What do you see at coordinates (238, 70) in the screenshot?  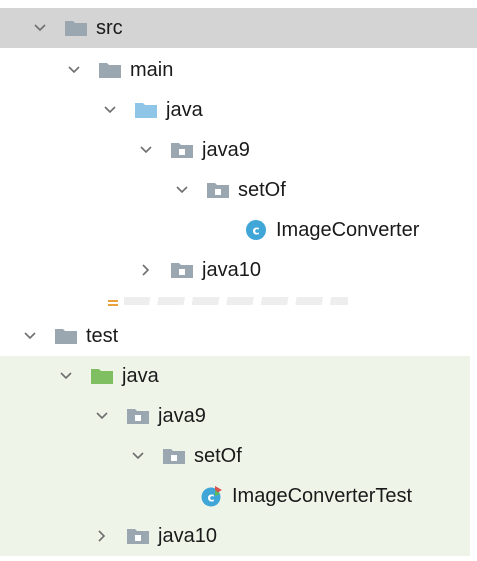 I see `tree-node-main: main` at bounding box center [238, 70].